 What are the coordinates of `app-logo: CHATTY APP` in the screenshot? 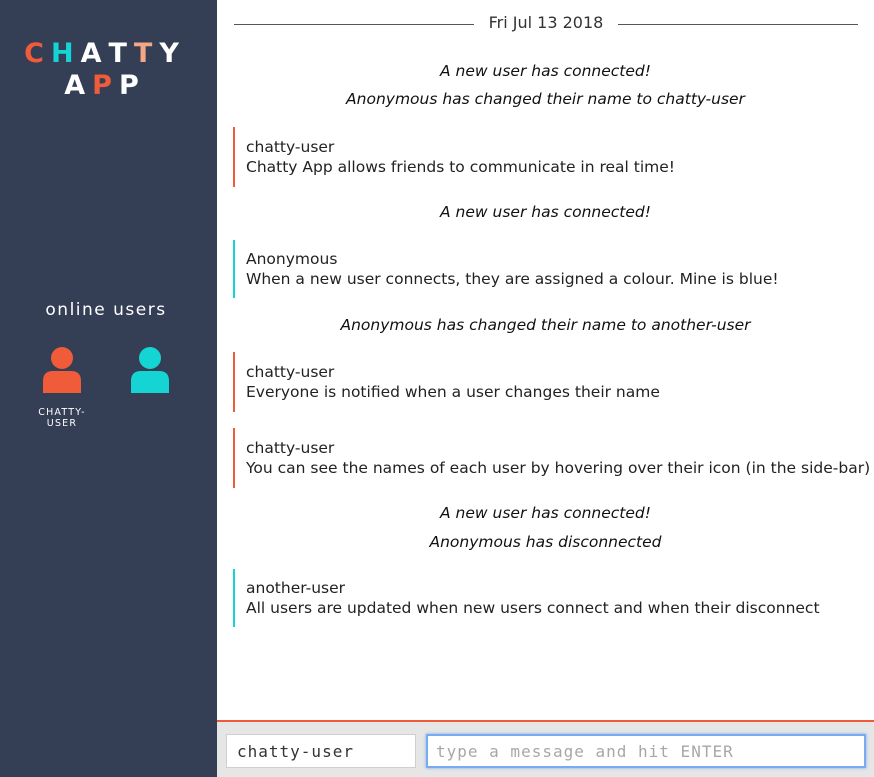 It's located at (105, 70).